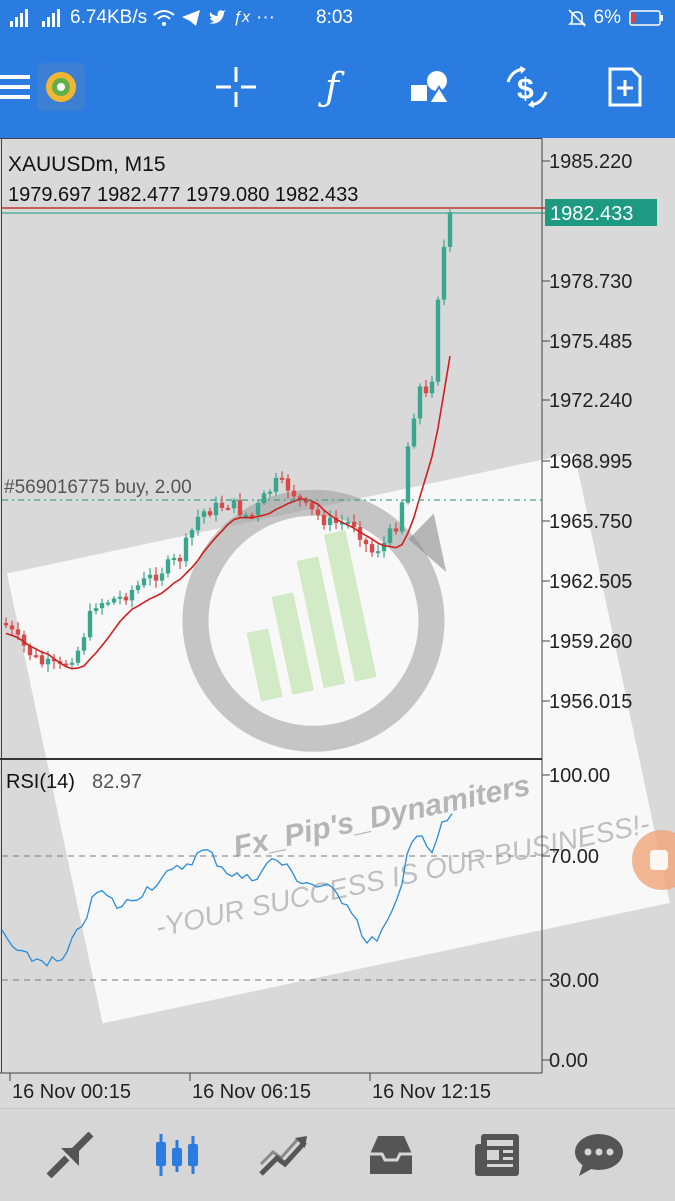  I want to click on price-tick-label: 1956.015, so click(590, 702).